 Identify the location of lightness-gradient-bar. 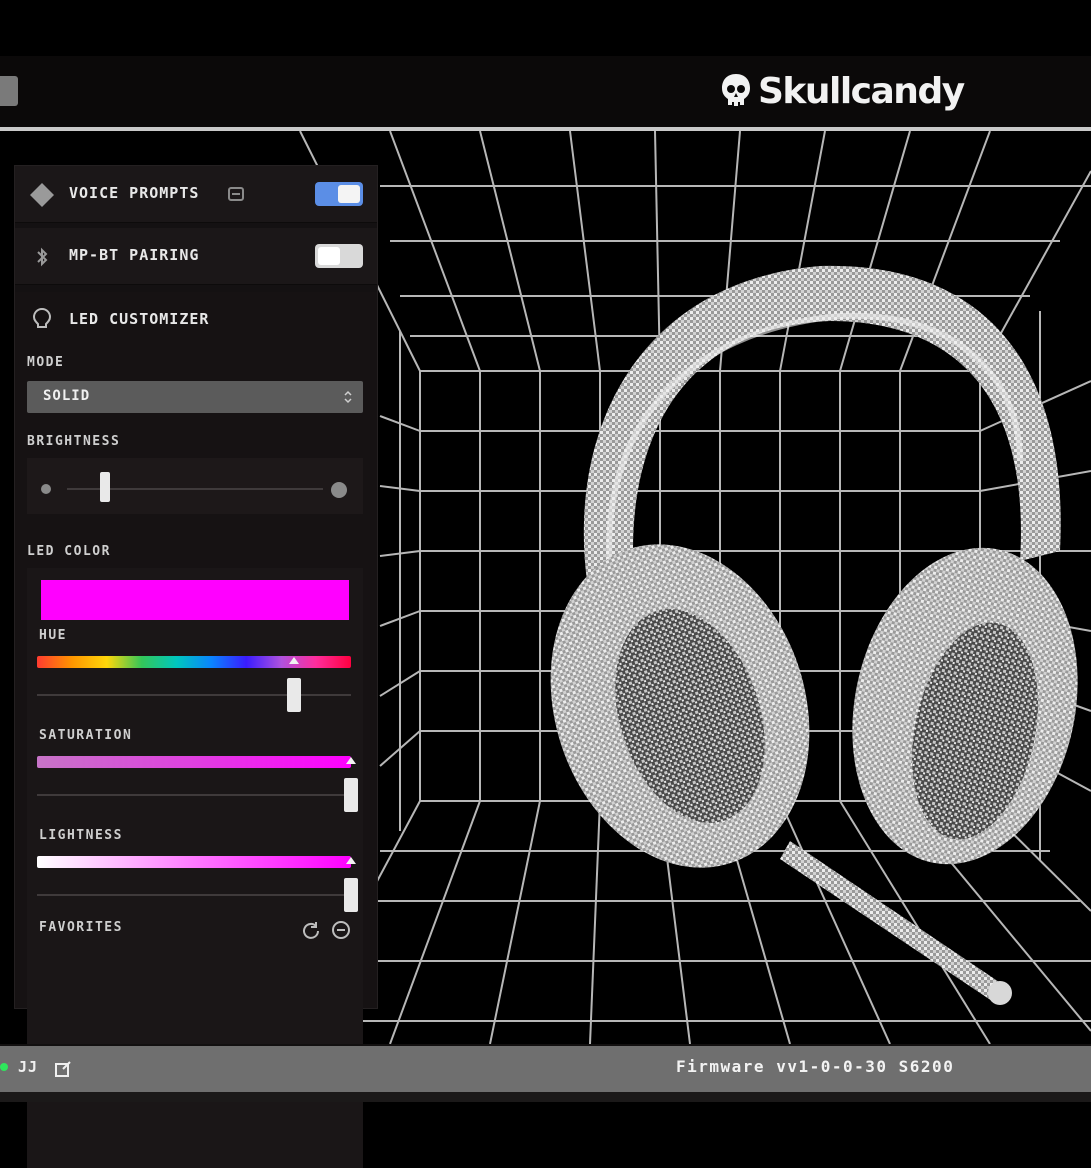
(194, 862).